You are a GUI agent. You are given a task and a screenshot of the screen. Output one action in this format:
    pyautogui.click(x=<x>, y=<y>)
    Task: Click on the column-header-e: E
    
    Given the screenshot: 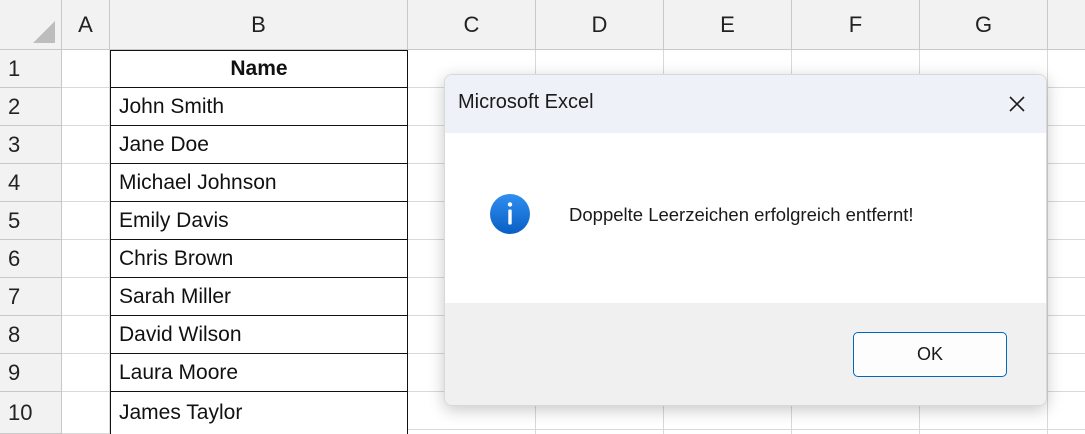 What is the action you would take?
    pyautogui.click(x=728, y=25)
    